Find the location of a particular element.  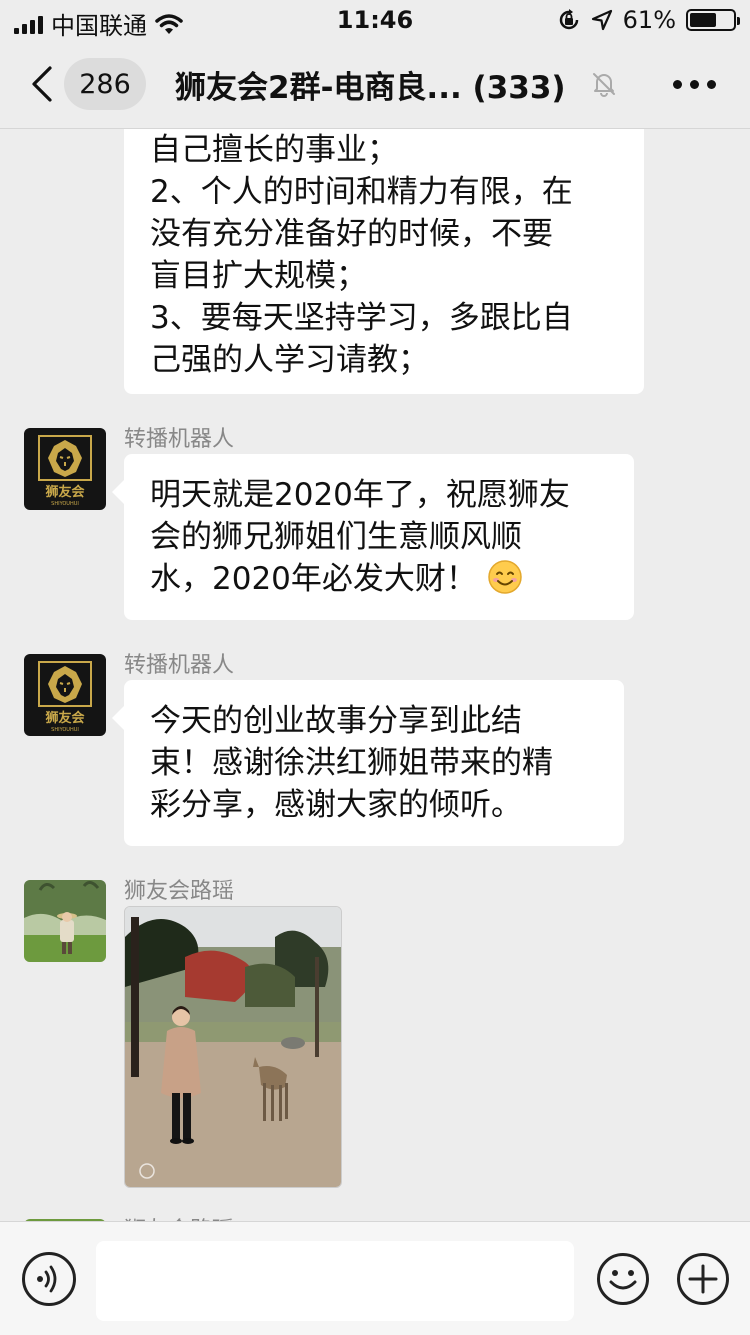

message-line: 水，2020年必发大财！ is located at coordinates (379, 579).